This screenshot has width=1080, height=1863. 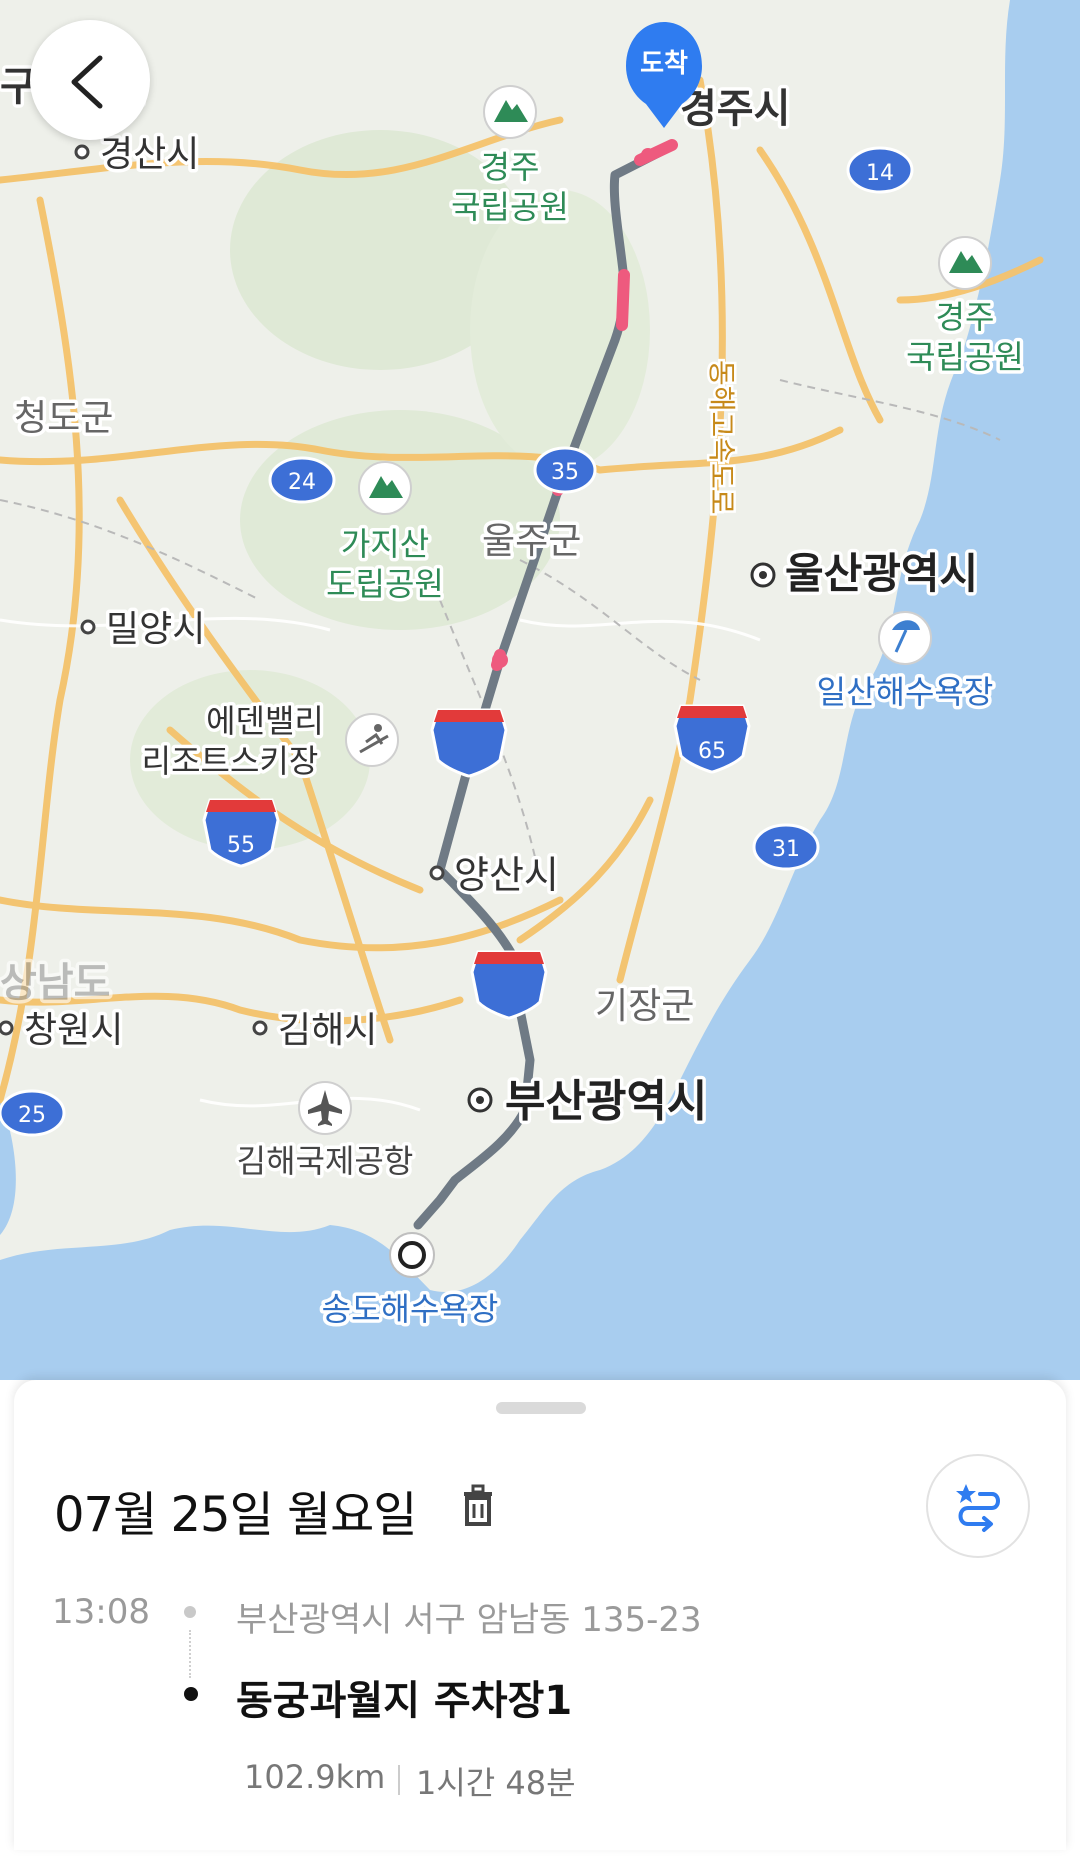 What do you see at coordinates (412, 1255) in the screenshot?
I see `origin-marker` at bounding box center [412, 1255].